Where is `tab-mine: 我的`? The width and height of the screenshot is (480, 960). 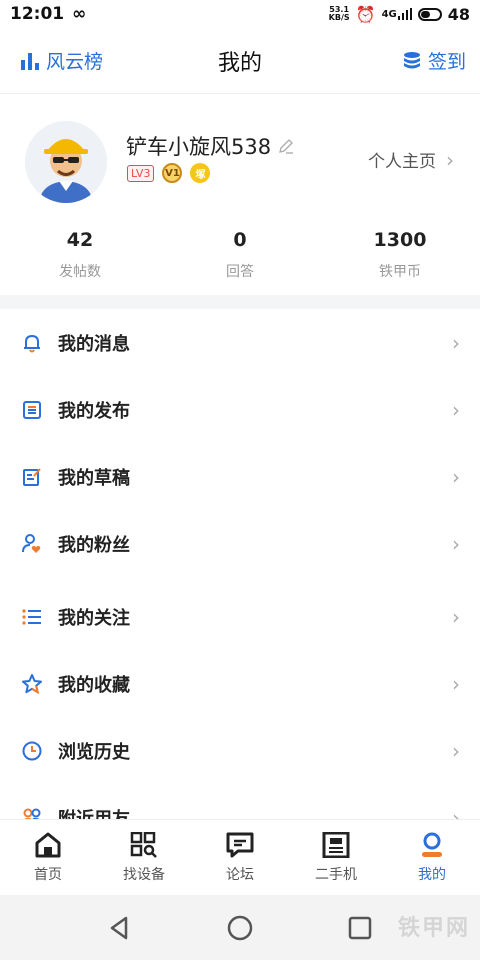
tab-mine: 我的 is located at coordinates (432, 857).